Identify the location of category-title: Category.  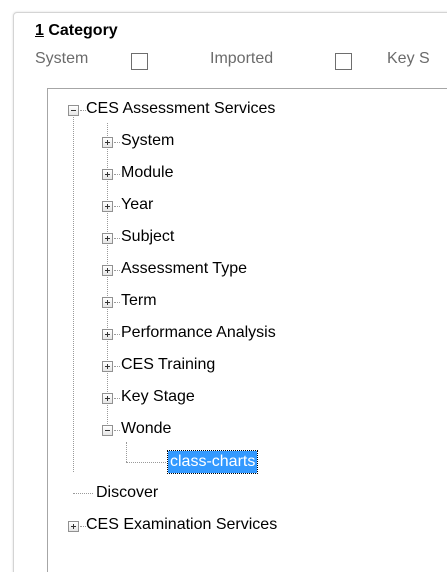
(80, 30).